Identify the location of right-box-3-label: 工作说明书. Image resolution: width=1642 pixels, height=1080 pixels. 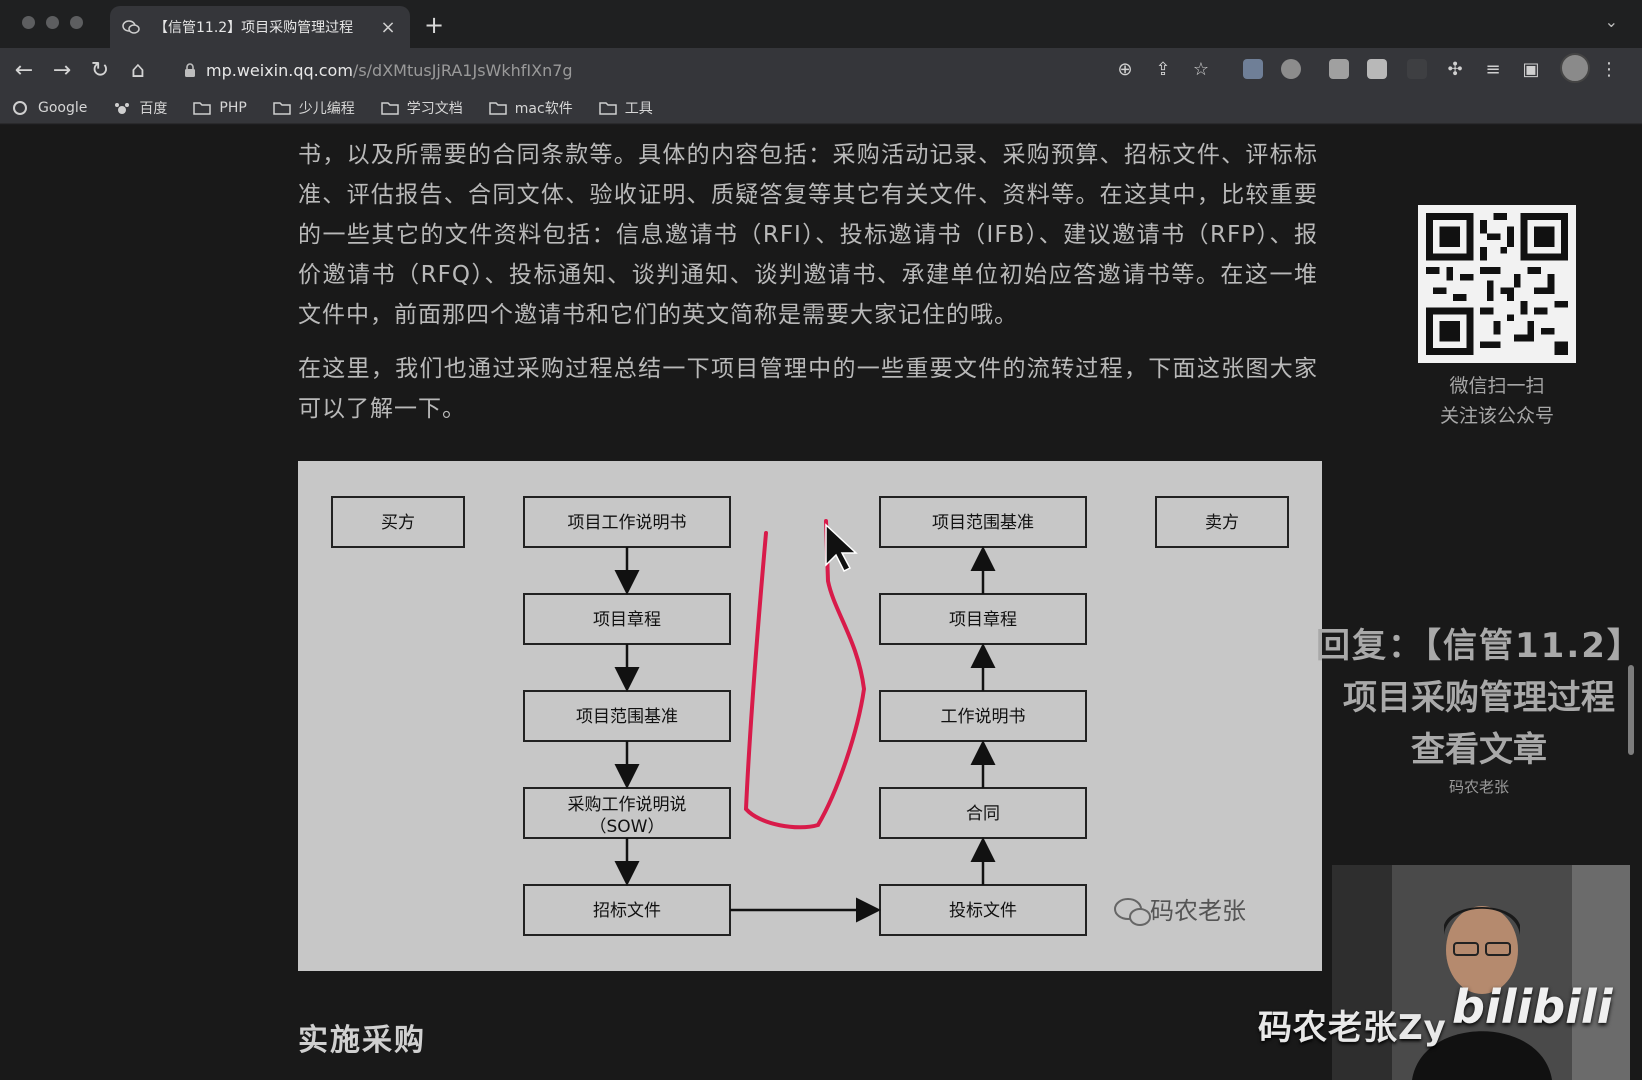
(983, 717).